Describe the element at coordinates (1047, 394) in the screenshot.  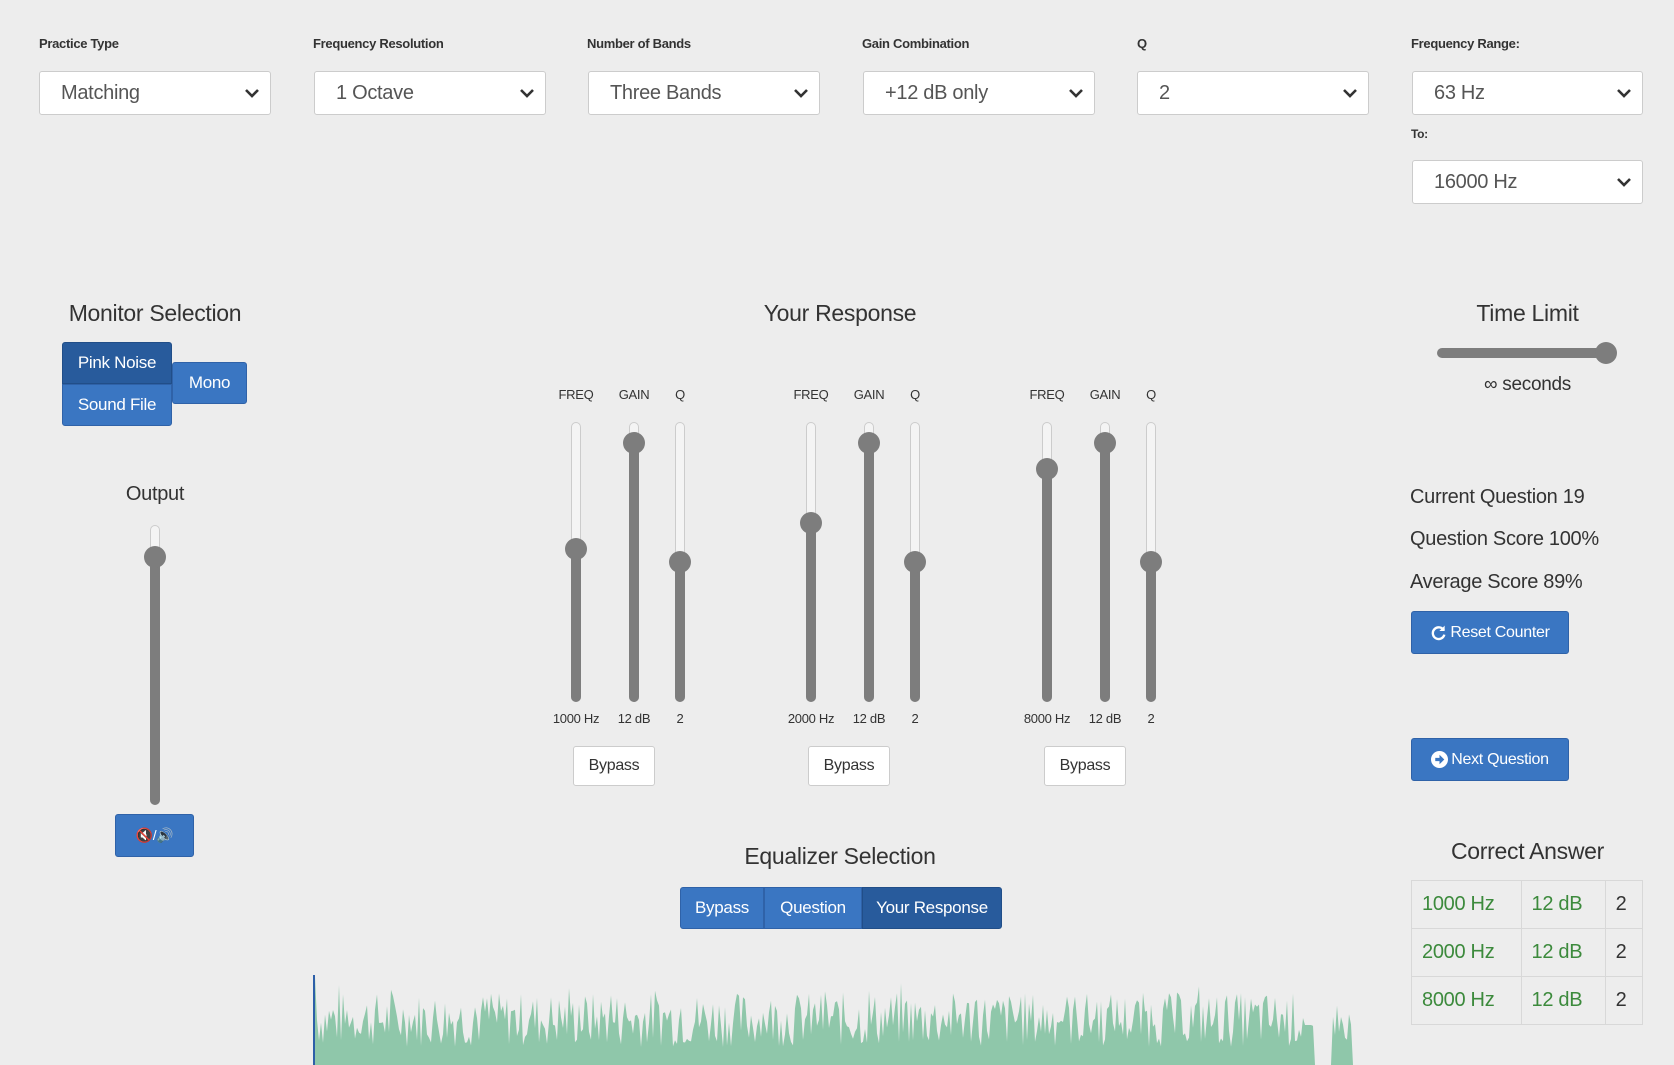
I see `band-3-freq-header: FREQ` at that location.